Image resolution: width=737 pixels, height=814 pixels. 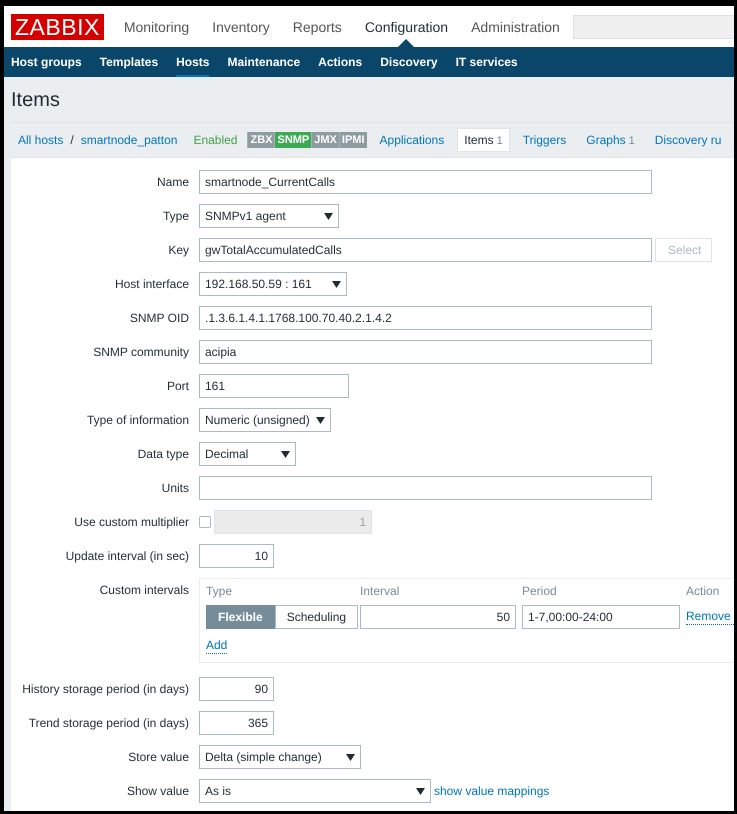 What do you see at coordinates (265, 420) in the screenshot?
I see `dropdown: Numeric (unsigned)` at bounding box center [265, 420].